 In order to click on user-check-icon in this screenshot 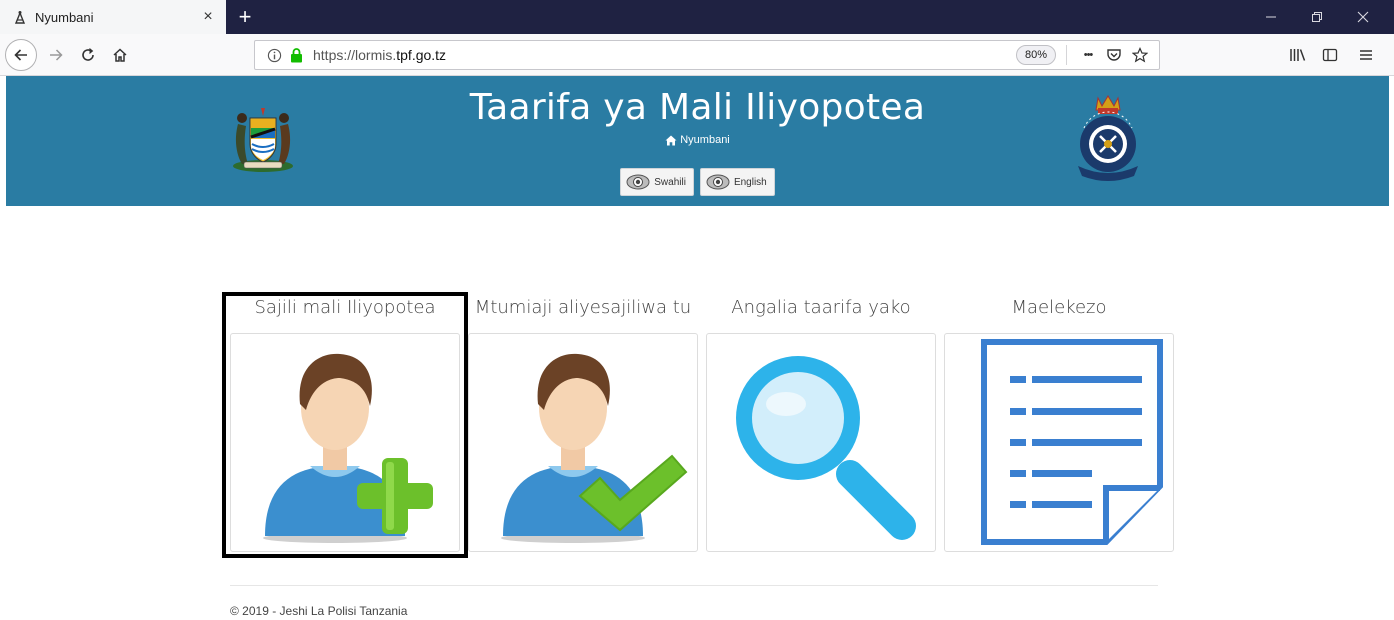, I will do `click(594, 448)`.